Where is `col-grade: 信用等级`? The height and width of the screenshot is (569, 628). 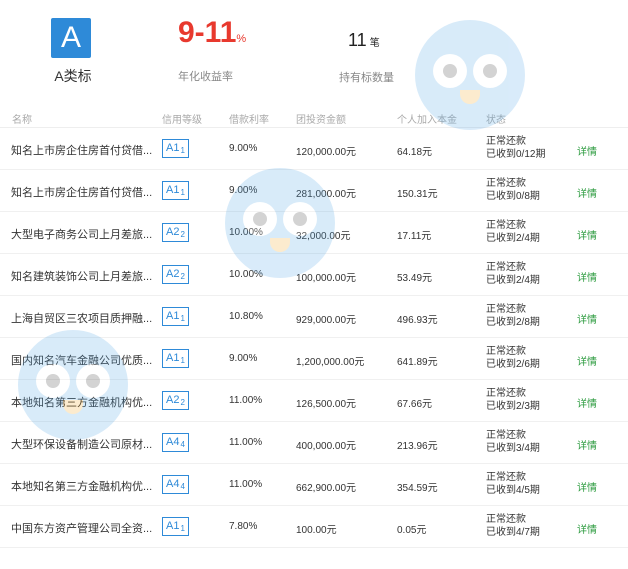
col-grade: 信用等级 is located at coordinates (182, 120).